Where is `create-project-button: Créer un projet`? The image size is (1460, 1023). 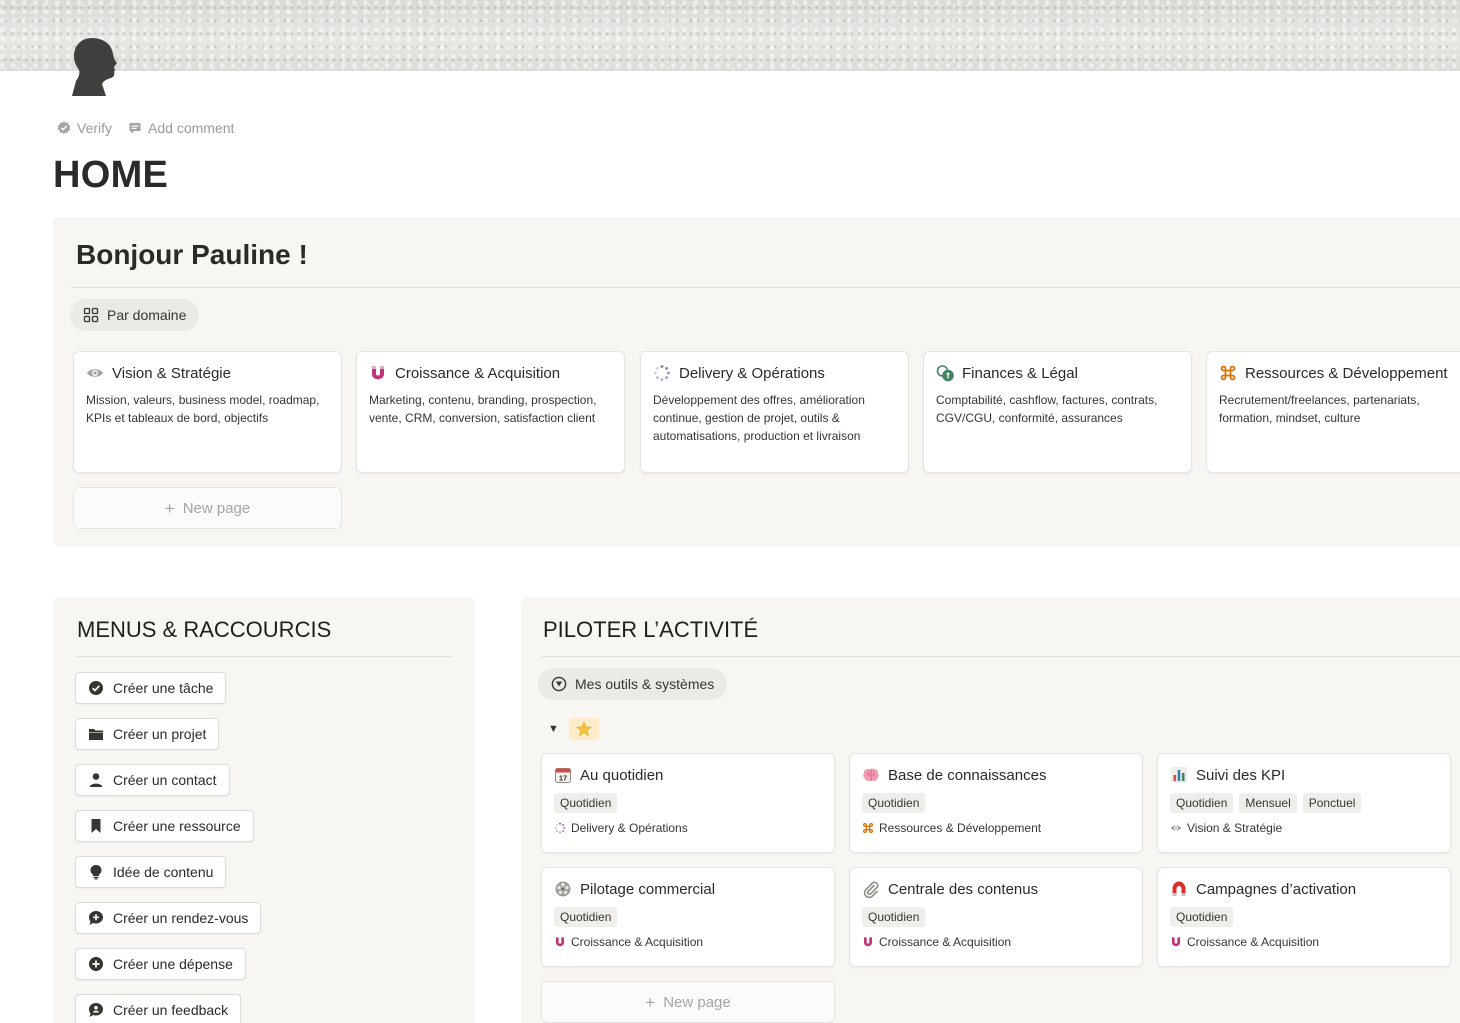
create-project-button: Créer un projet is located at coordinates (147, 734).